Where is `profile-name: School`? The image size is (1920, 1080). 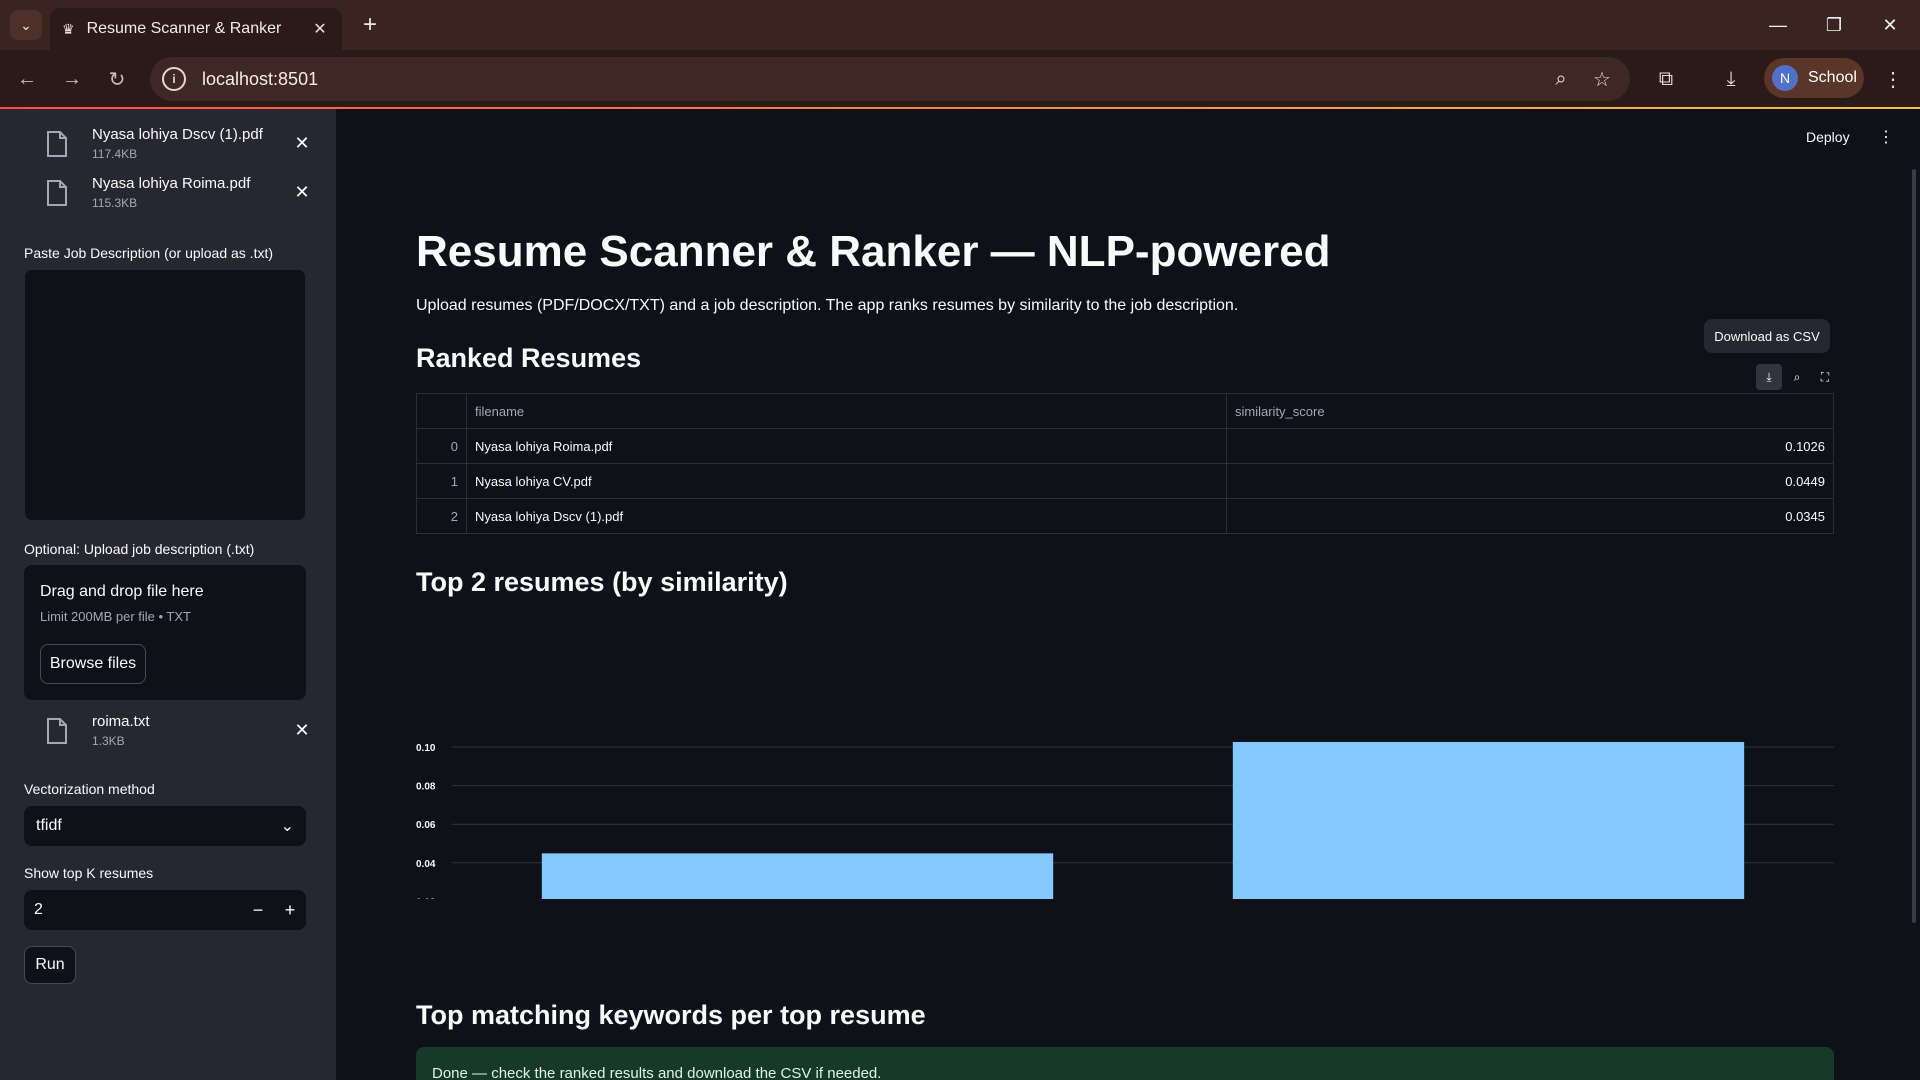
profile-name: School is located at coordinates (1832, 77).